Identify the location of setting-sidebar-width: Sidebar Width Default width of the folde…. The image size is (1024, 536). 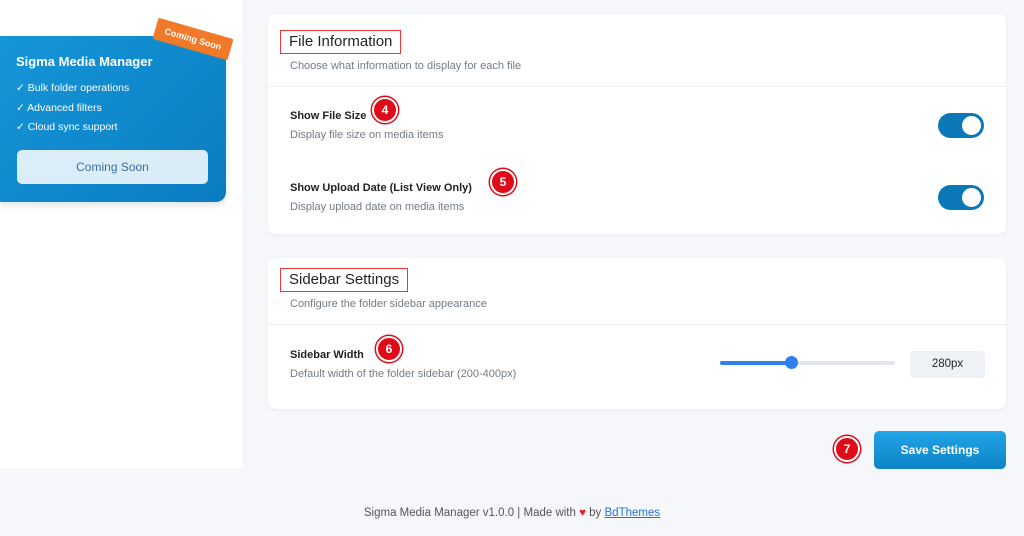
(637, 365).